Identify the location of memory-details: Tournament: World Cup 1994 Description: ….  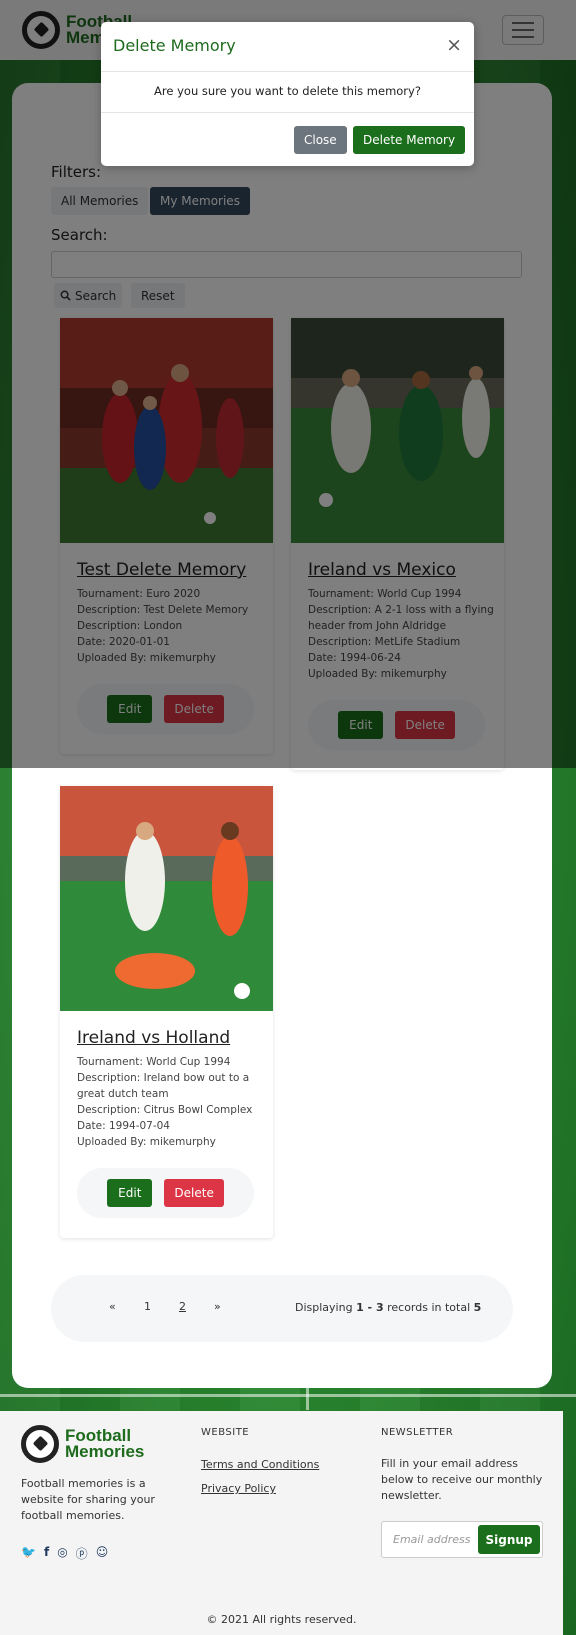
(165, 1102).